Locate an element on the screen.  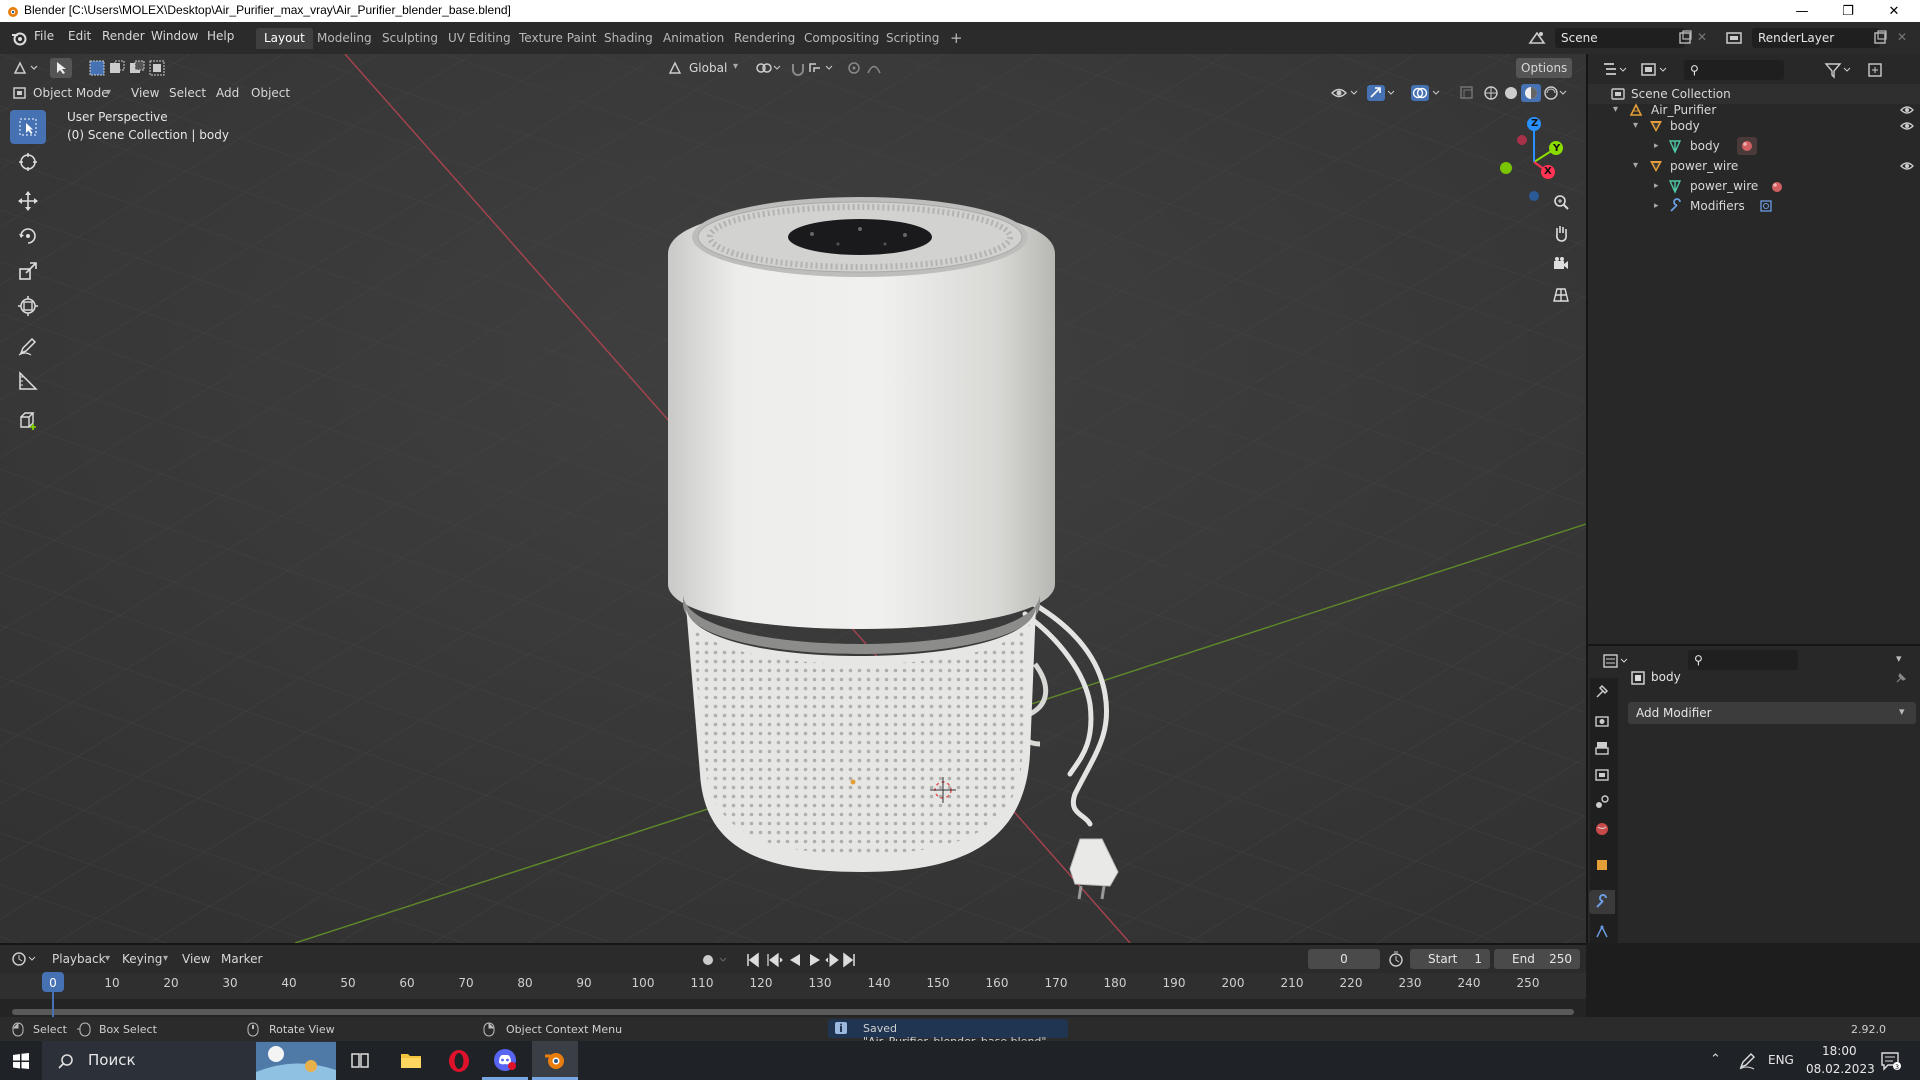
taskbar-discord-app is located at coordinates (505, 1060).